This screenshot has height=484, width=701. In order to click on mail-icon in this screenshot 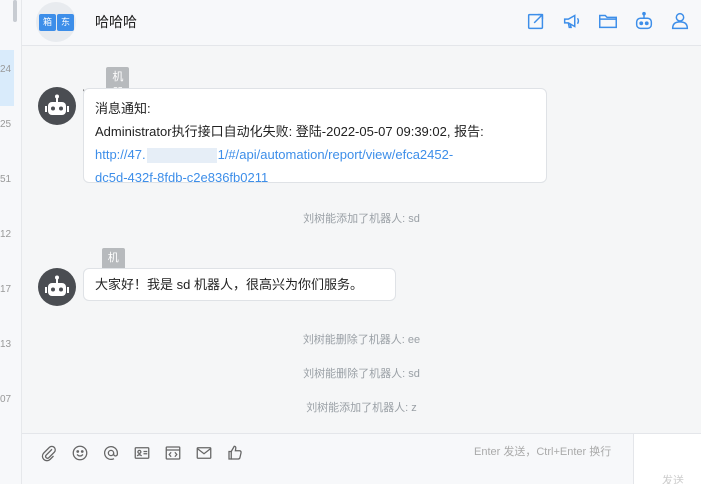, I will do `click(203, 452)`.